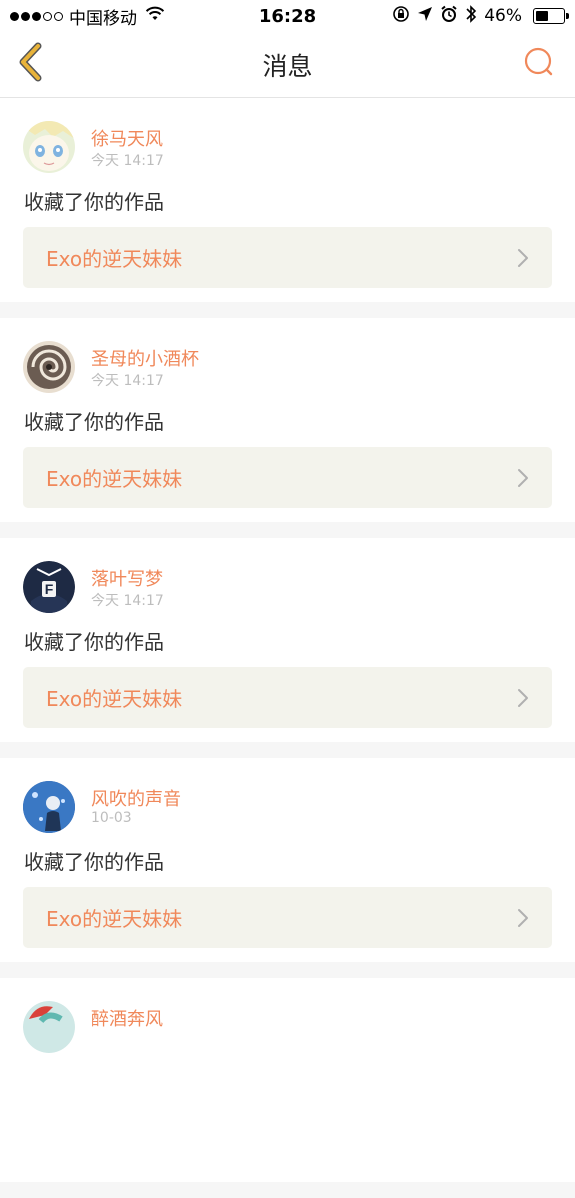 This screenshot has height=1198, width=575. I want to click on status-bar: 中国移动 16:28 46%, so click(287, 16).